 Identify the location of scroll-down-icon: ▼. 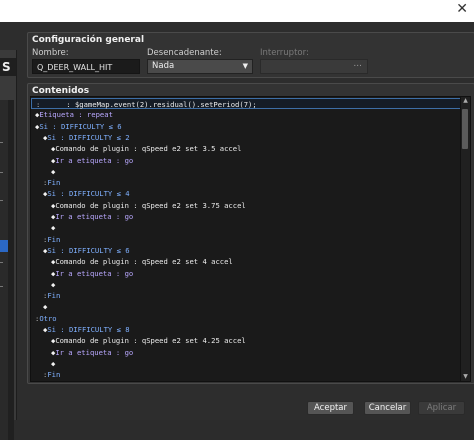
(465, 377).